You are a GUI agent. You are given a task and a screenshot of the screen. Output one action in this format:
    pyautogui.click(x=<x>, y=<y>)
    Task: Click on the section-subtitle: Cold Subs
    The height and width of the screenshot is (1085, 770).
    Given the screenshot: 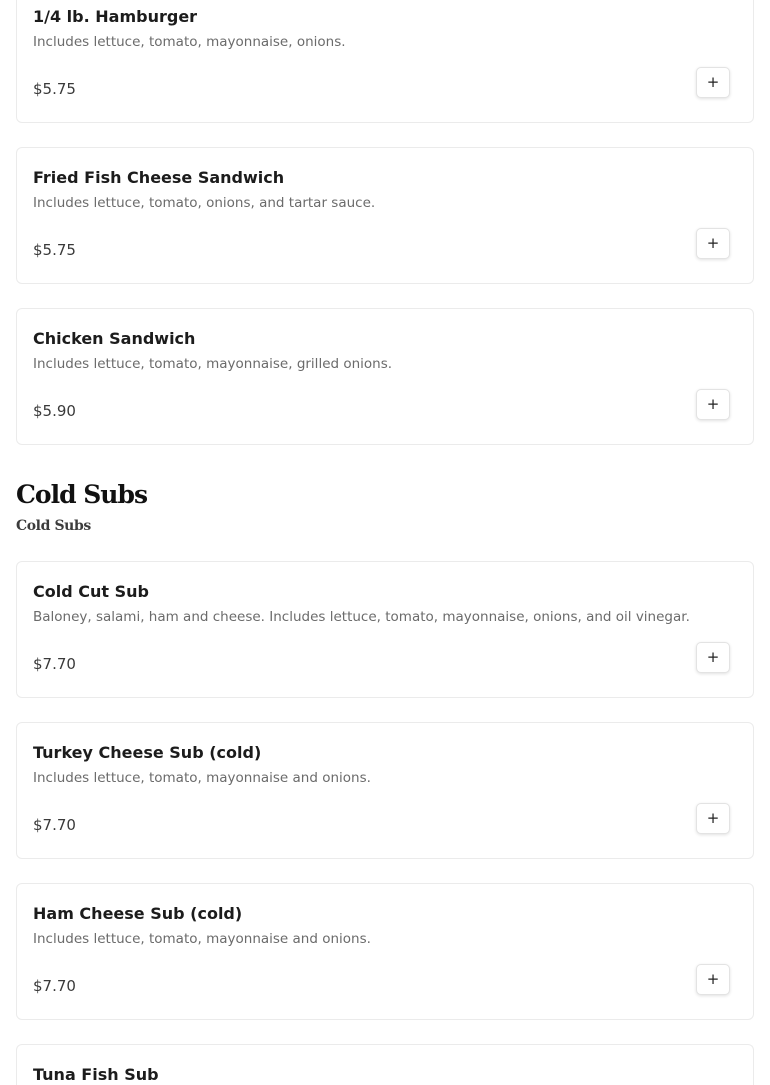 What is the action you would take?
    pyautogui.click(x=53, y=526)
    